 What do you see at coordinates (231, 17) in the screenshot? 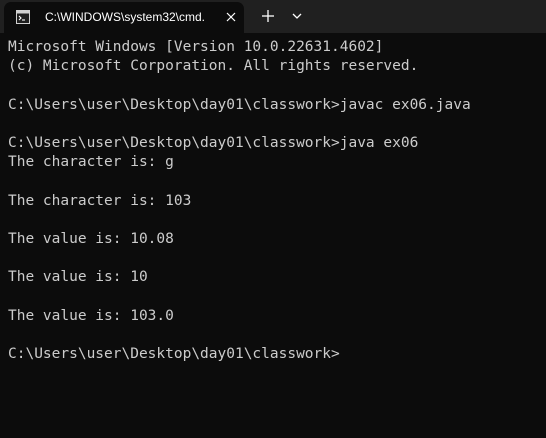
I see `close-icon` at bounding box center [231, 17].